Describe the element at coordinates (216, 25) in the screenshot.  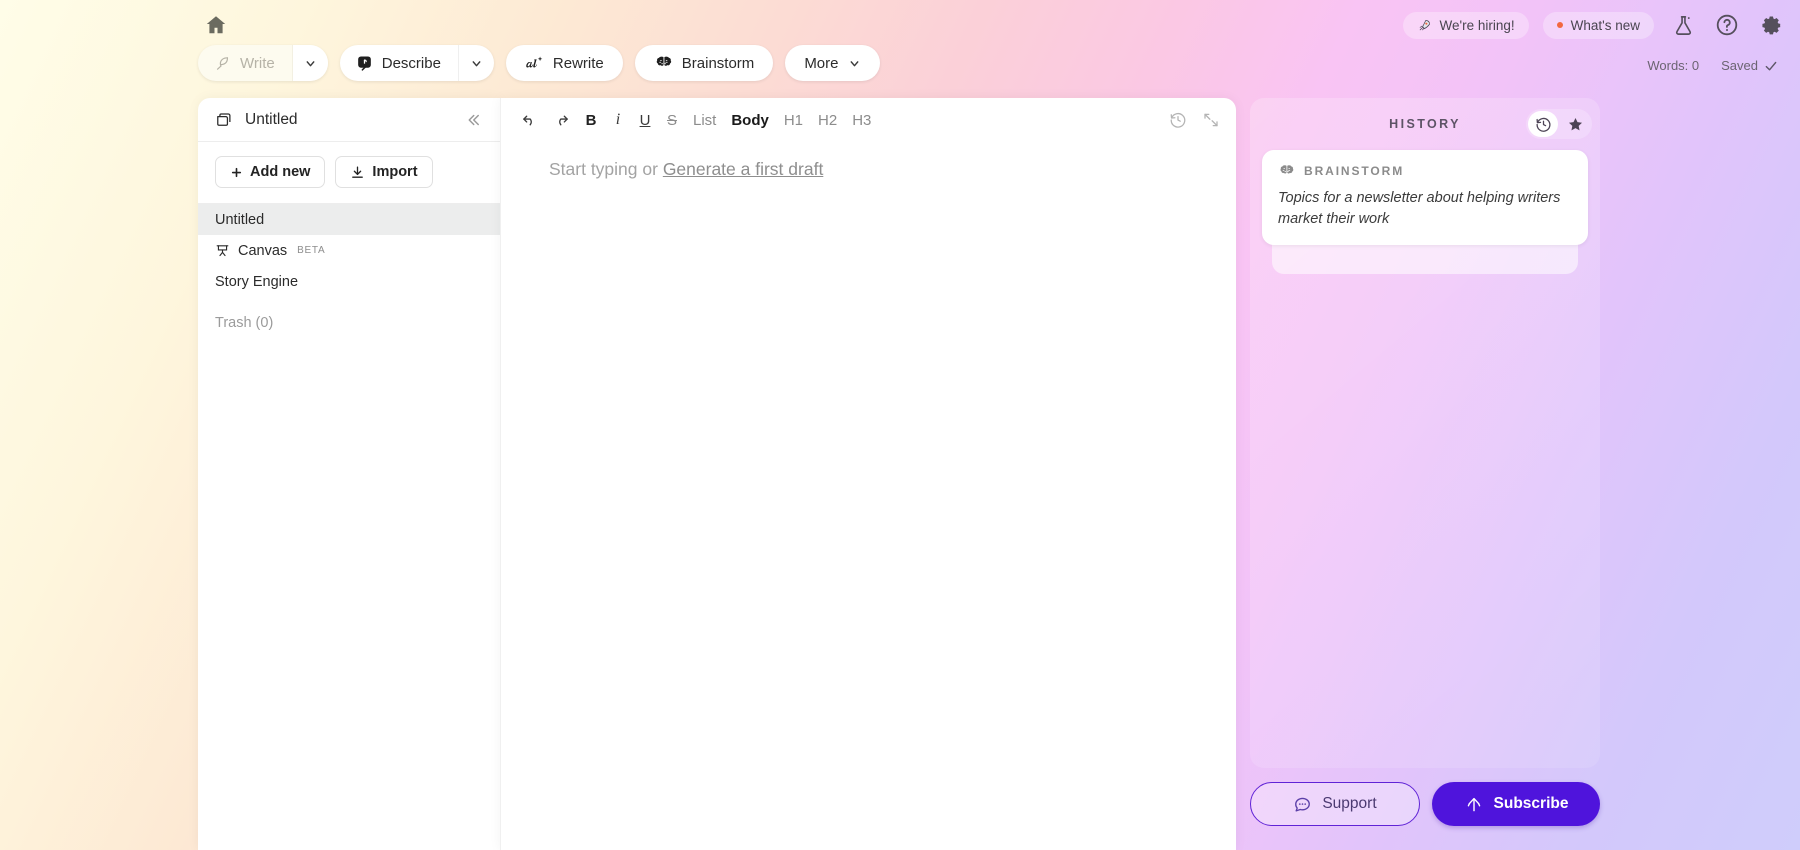
I see `home-button` at that location.